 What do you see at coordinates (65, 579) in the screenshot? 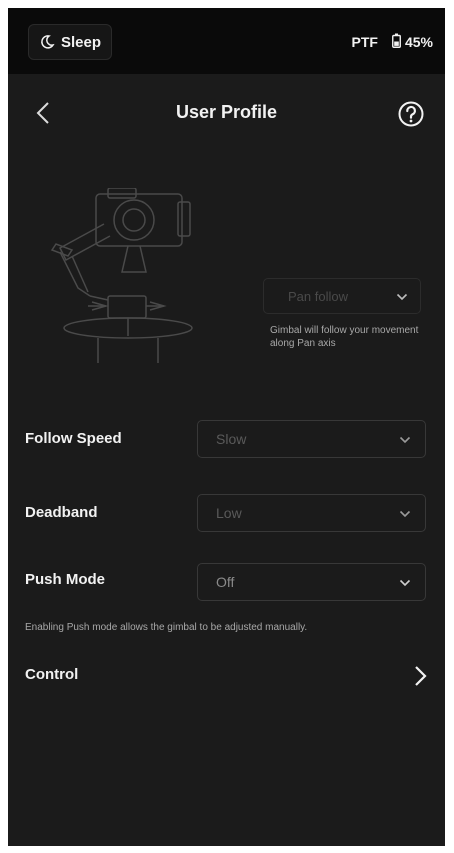
I see `push-mode-label: Push Mode` at bounding box center [65, 579].